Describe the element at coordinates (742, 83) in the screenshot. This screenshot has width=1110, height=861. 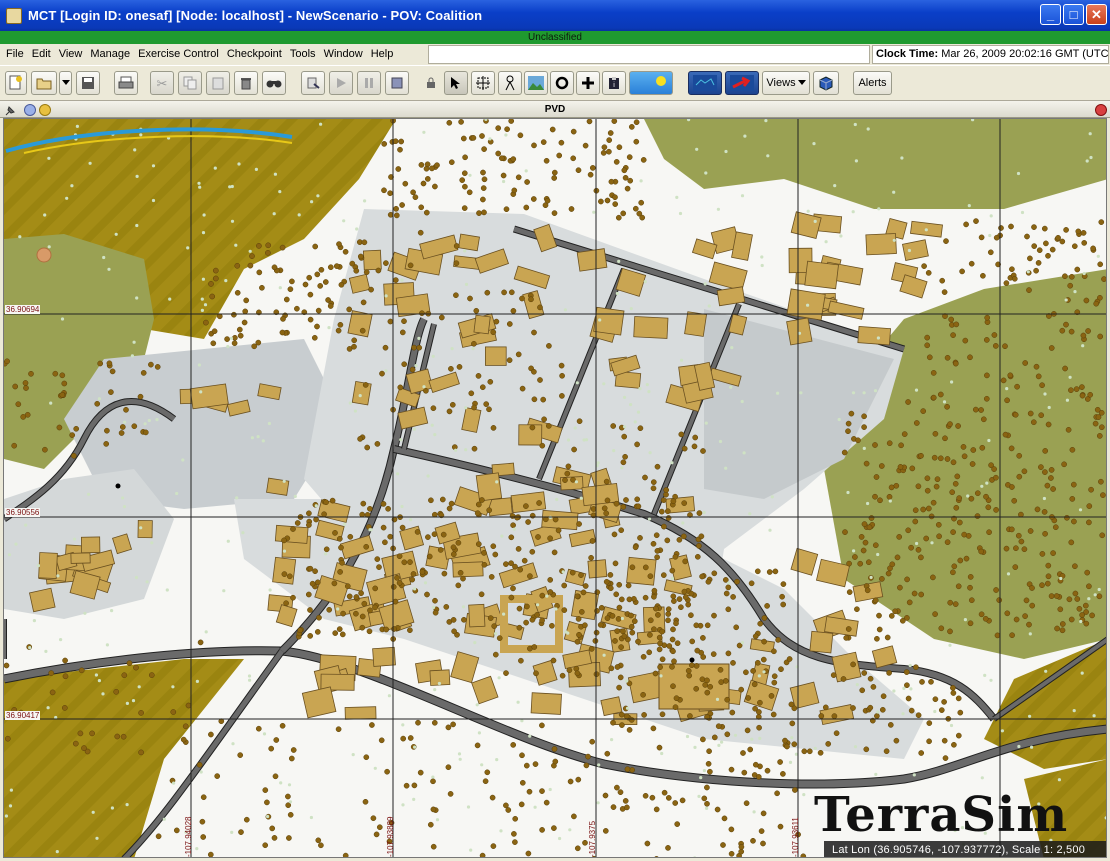
I see `route-button` at that location.